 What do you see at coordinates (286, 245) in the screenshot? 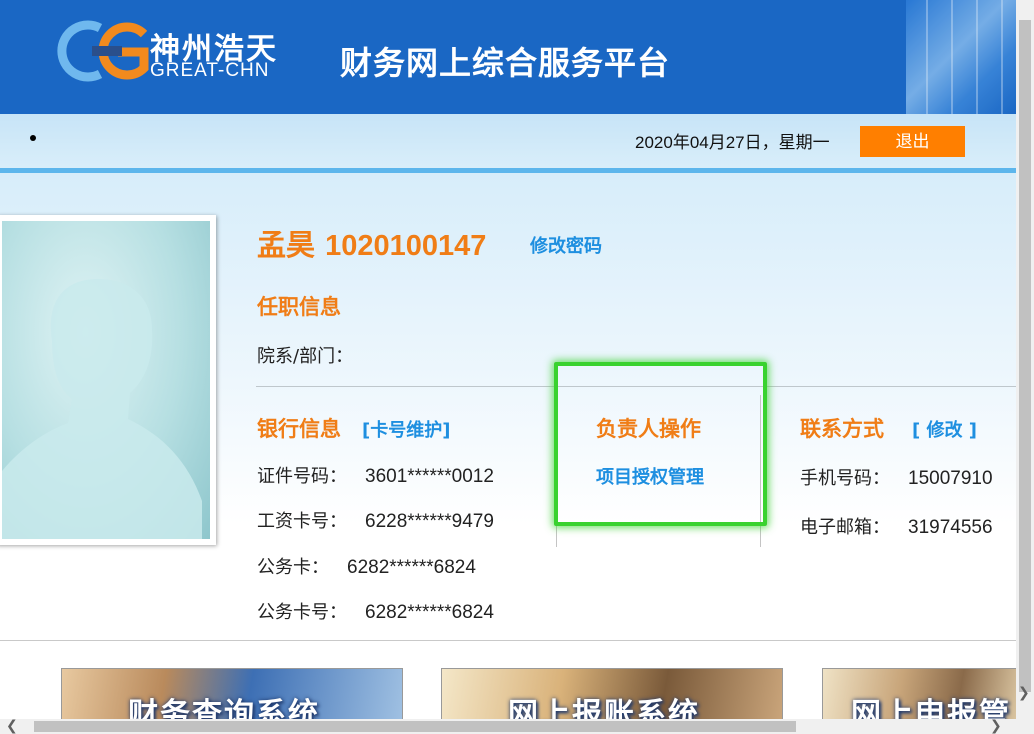
I see `user-name: 孟昊` at bounding box center [286, 245].